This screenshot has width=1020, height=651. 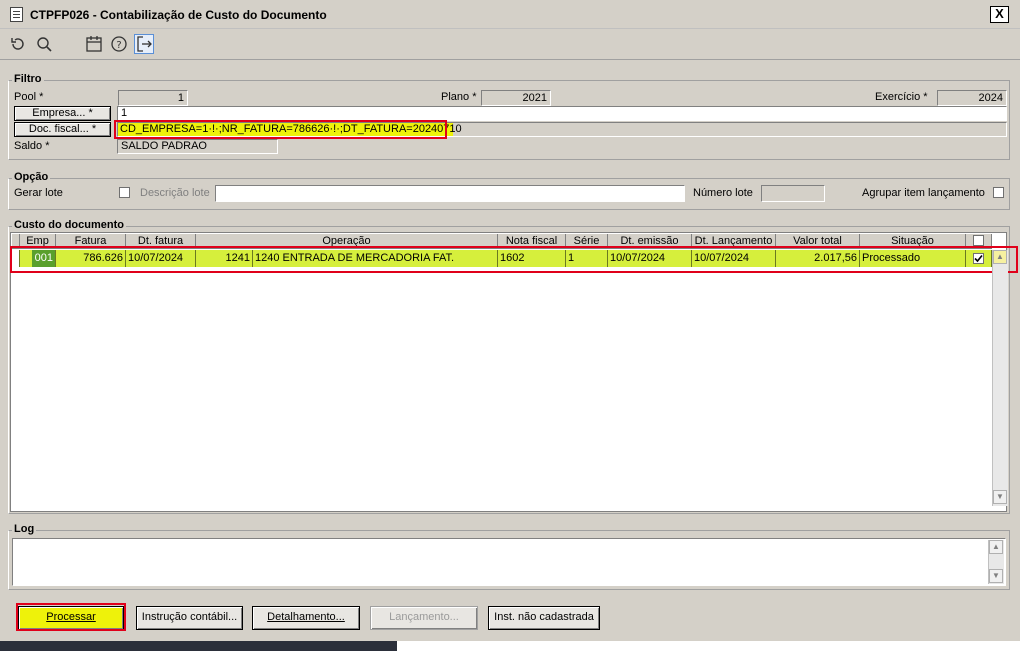 I want to click on toolbar-separator, so click(x=510, y=59).